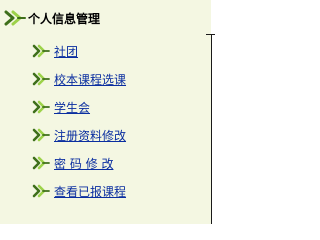 This screenshot has width=320, height=240. I want to click on section-header: 个人信息管理, so click(52, 18).